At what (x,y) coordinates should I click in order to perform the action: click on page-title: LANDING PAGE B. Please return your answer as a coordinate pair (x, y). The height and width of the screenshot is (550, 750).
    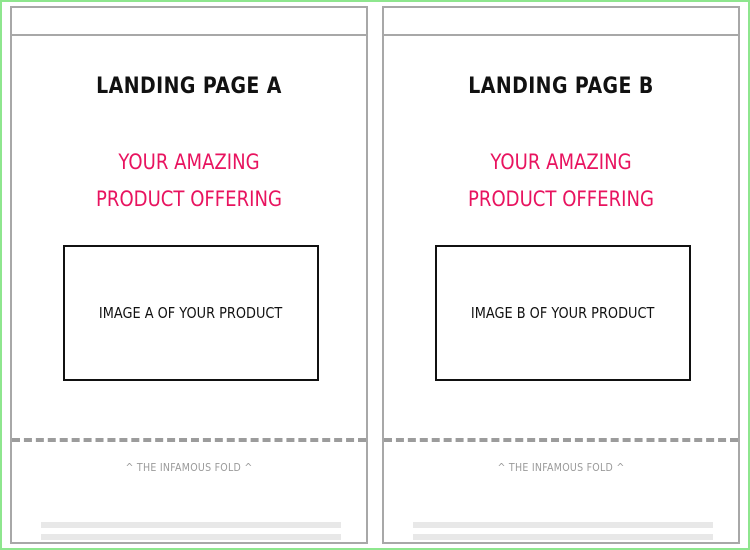
    Looking at the image, I should click on (561, 86).